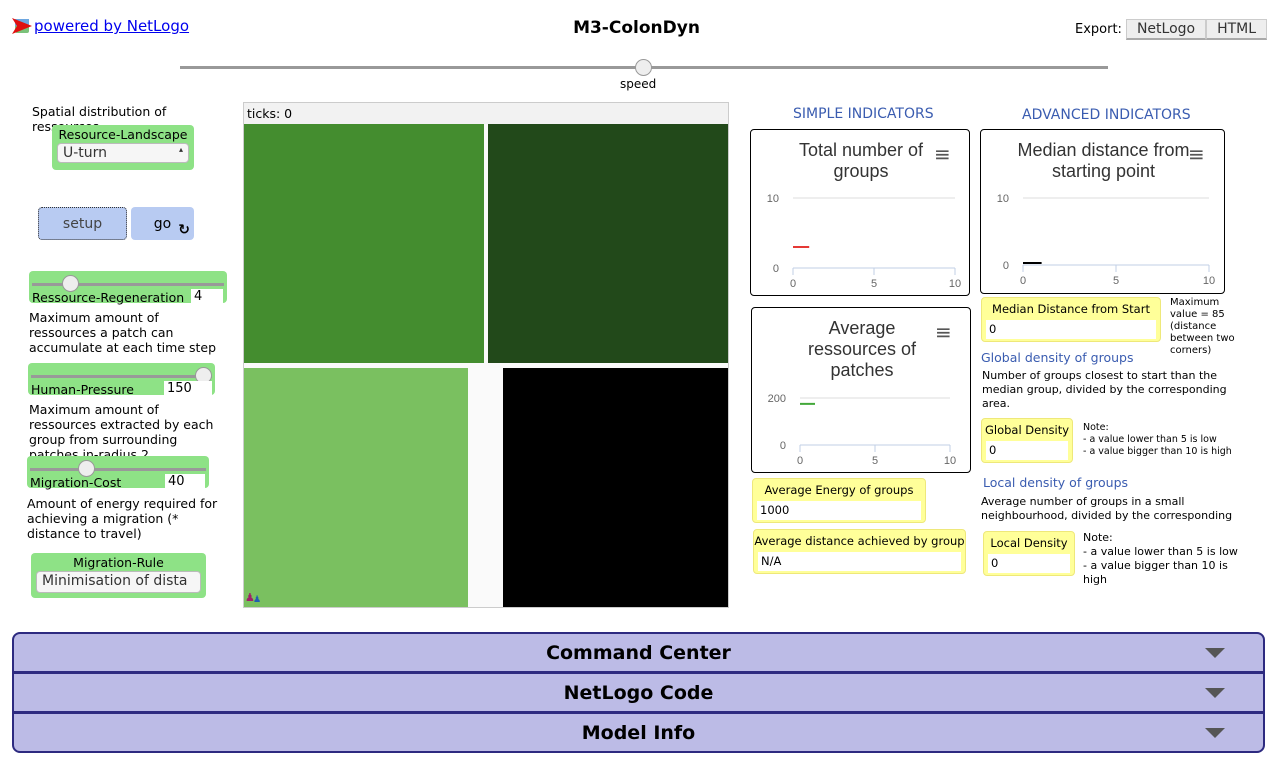 This screenshot has height=759, width=1273. I want to click on person-icon: ♟, so click(257, 600).